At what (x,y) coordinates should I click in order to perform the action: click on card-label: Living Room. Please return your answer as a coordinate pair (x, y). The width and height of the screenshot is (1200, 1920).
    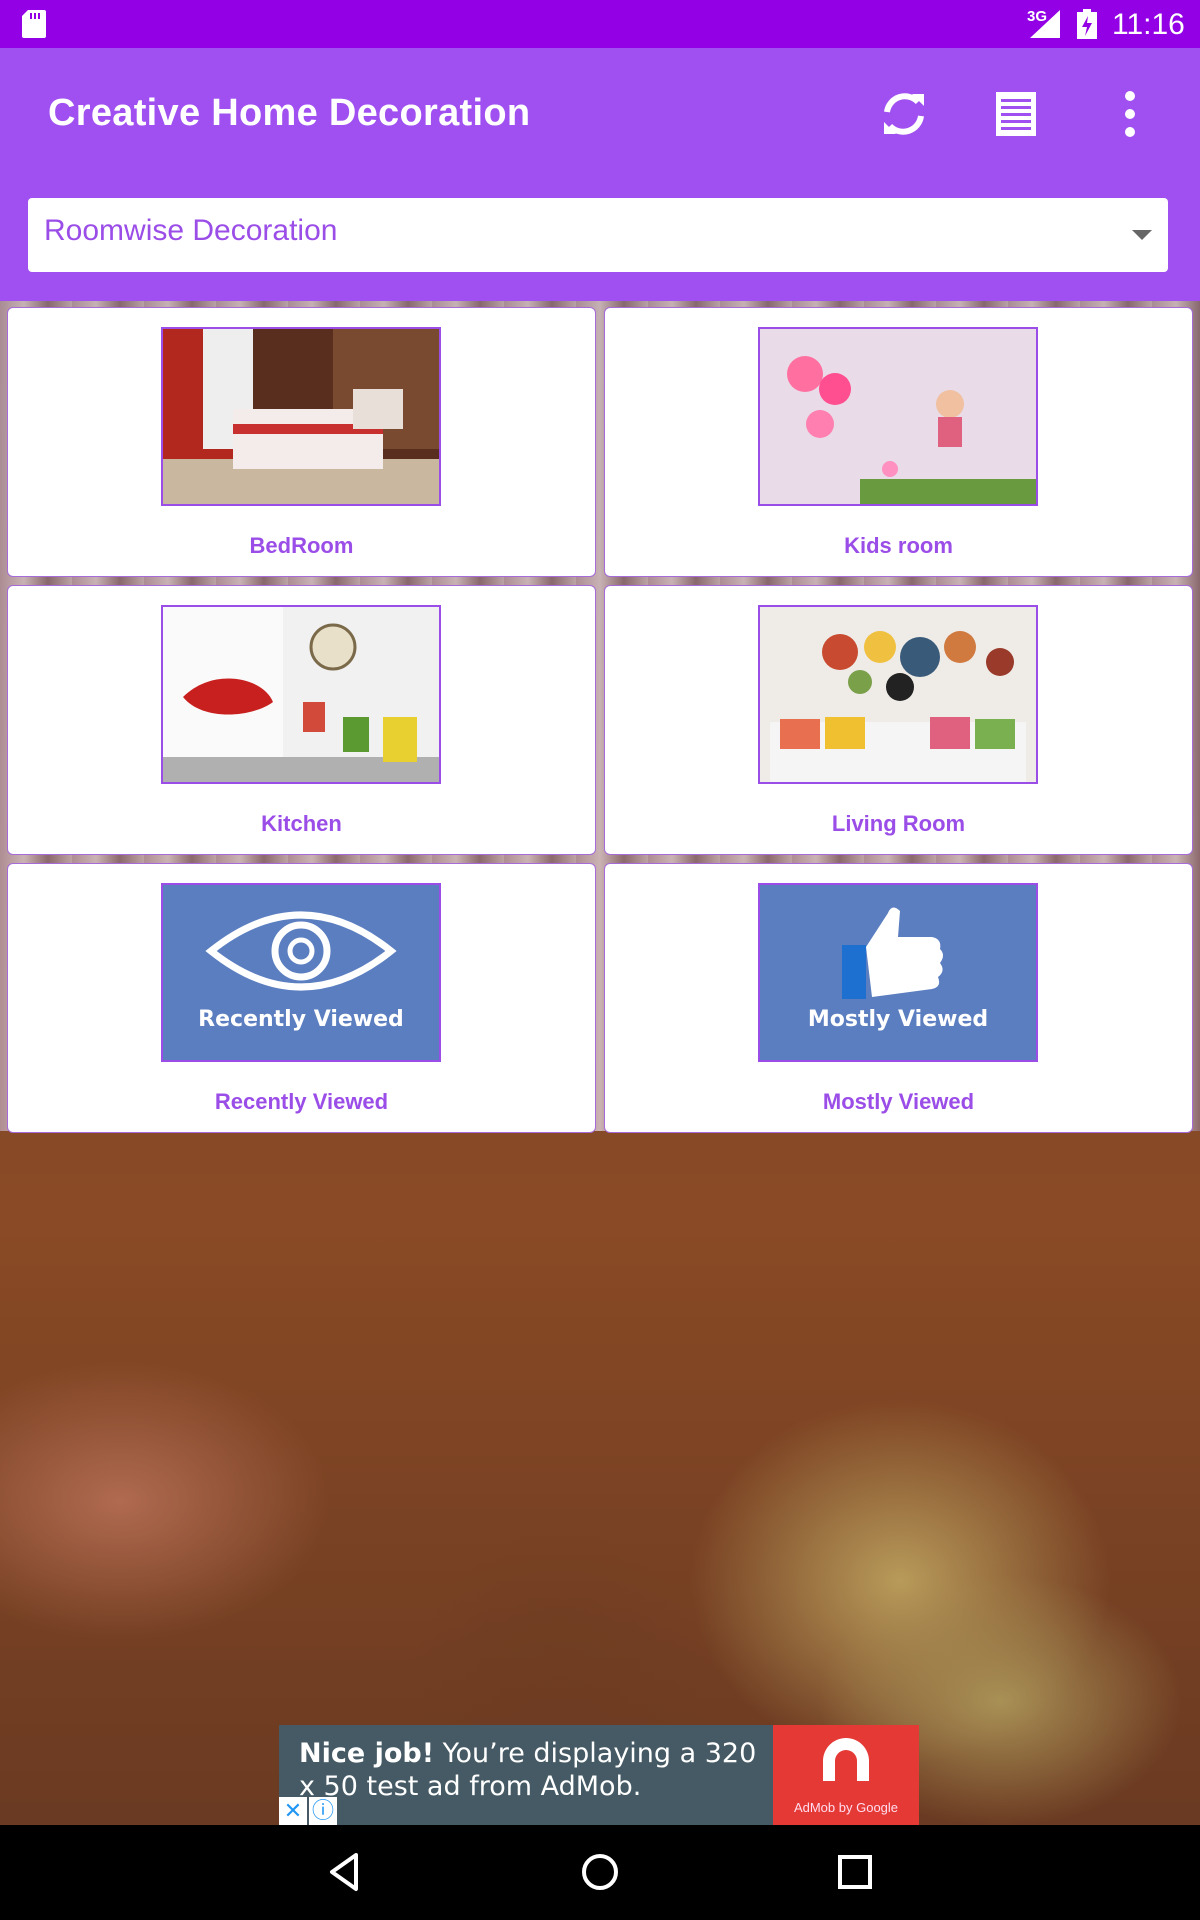
    Looking at the image, I should click on (898, 823).